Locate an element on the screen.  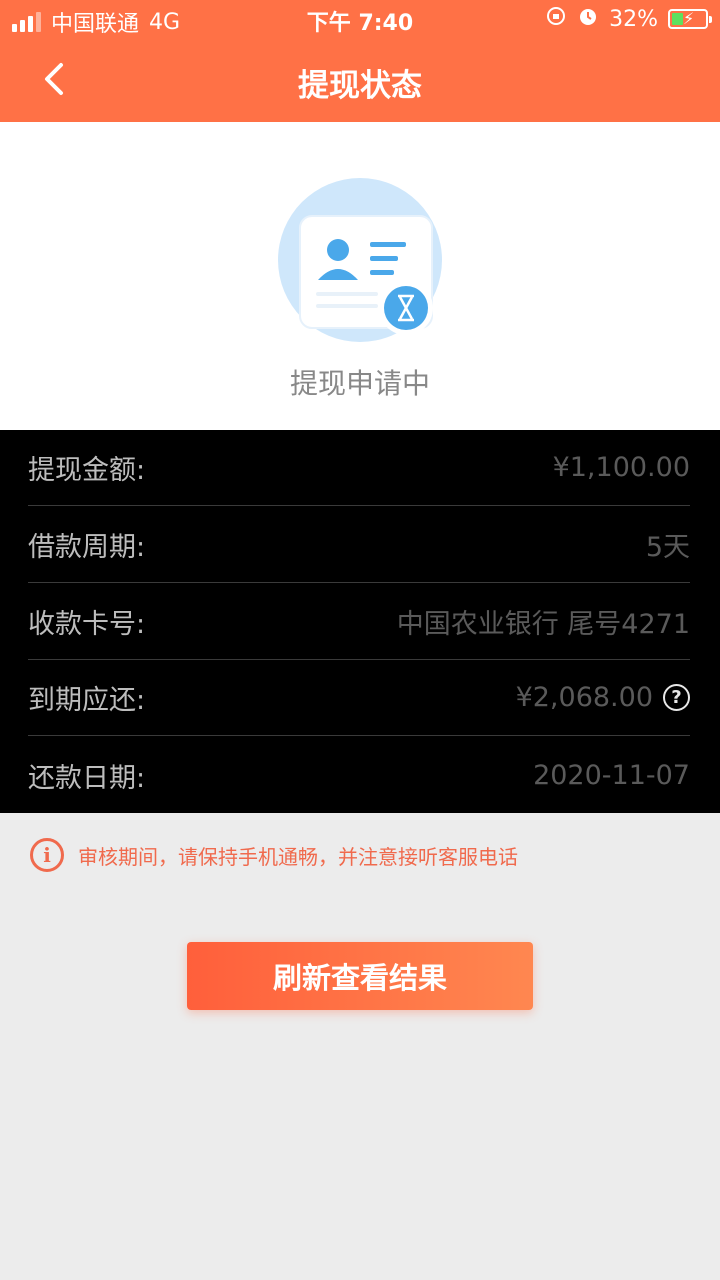
detail-value: 5天 is located at coordinates (667, 547).